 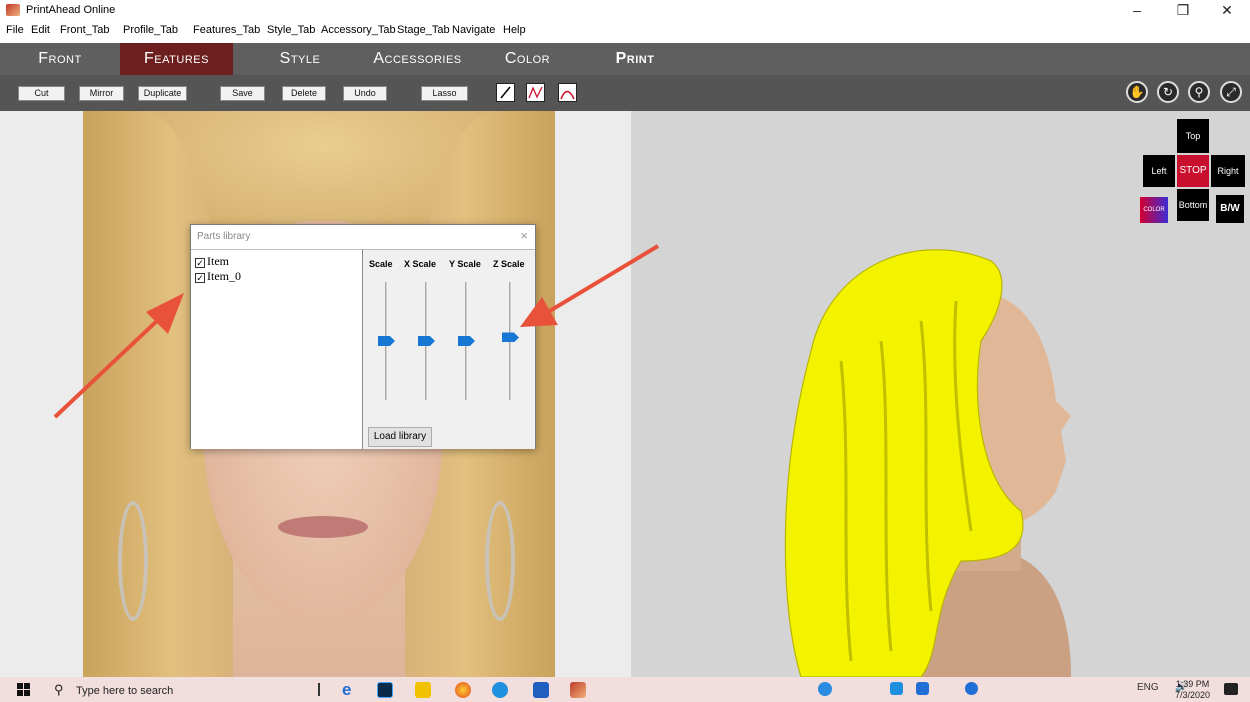 What do you see at coordinates (514, 30) in the screenshot?
I see `menu-help: Help` at bounding box center [514, 30].